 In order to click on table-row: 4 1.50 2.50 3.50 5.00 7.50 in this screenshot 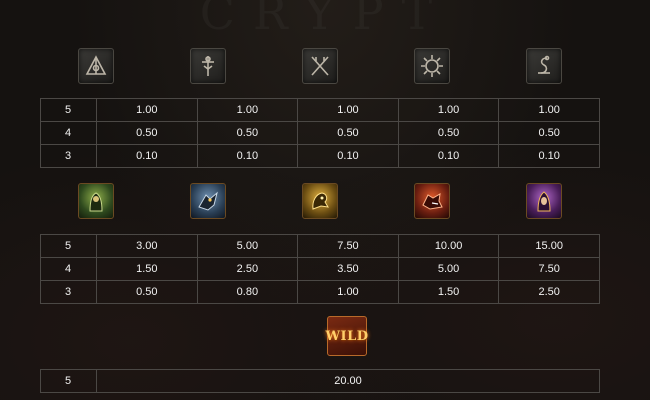, I will do `click(320, 269)`.